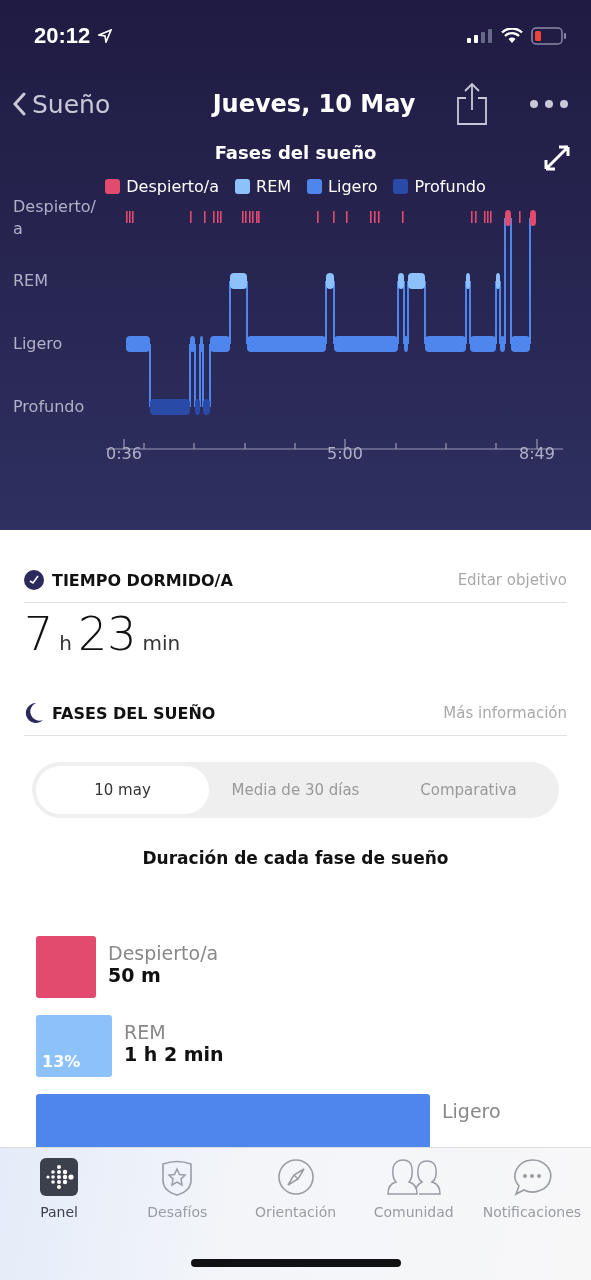 The height and width of the screenshot is (1280, 591). What do you see at coordinates (295, 790) in the screenshot?
I see `segment-tab: Media de 30 días` at bounding box center [295, 790].